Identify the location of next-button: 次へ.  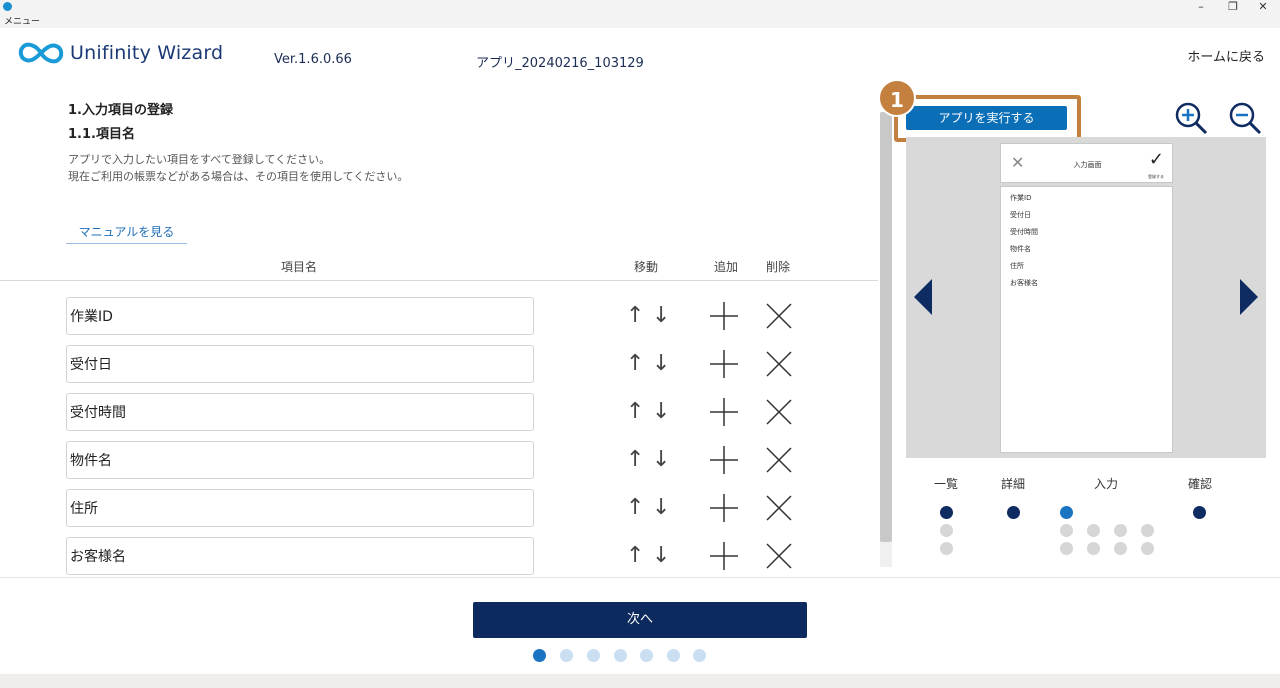
(640, 620).